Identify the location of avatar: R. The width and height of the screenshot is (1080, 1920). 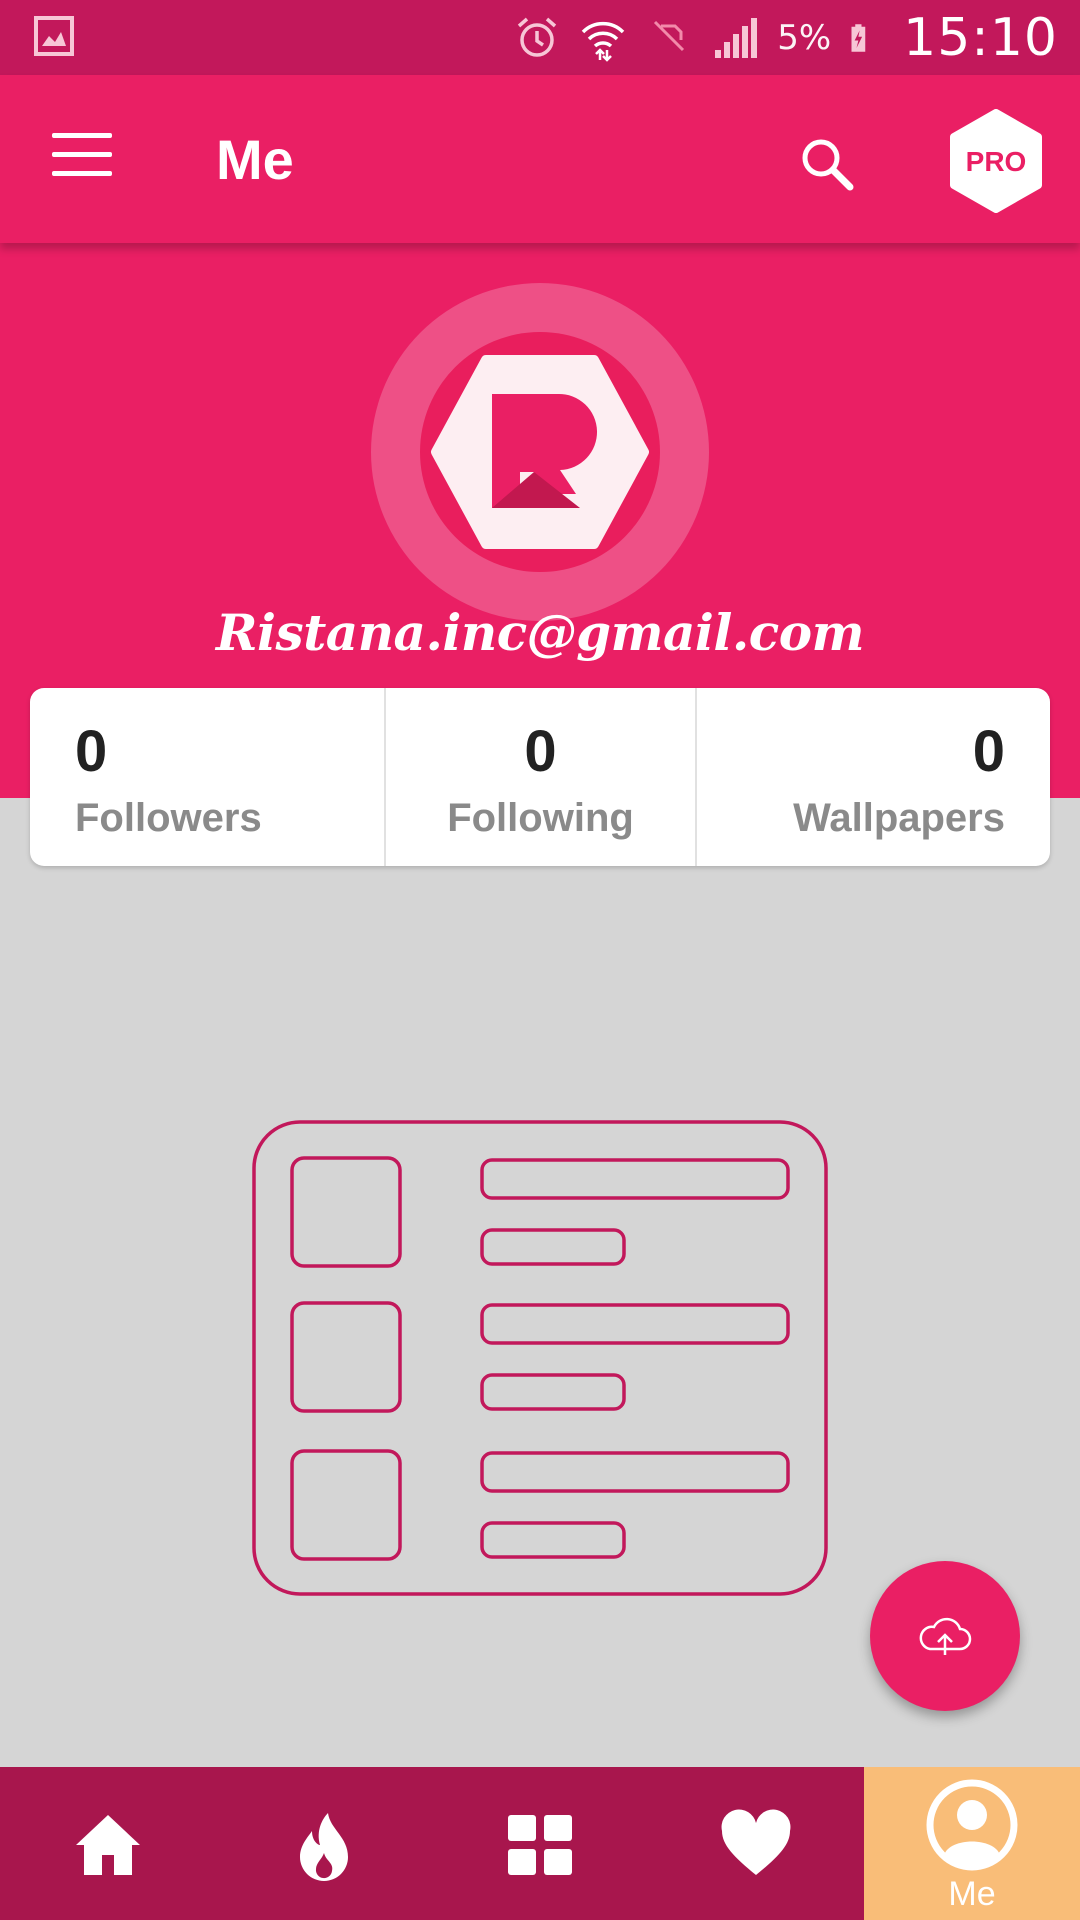
(540, 452).